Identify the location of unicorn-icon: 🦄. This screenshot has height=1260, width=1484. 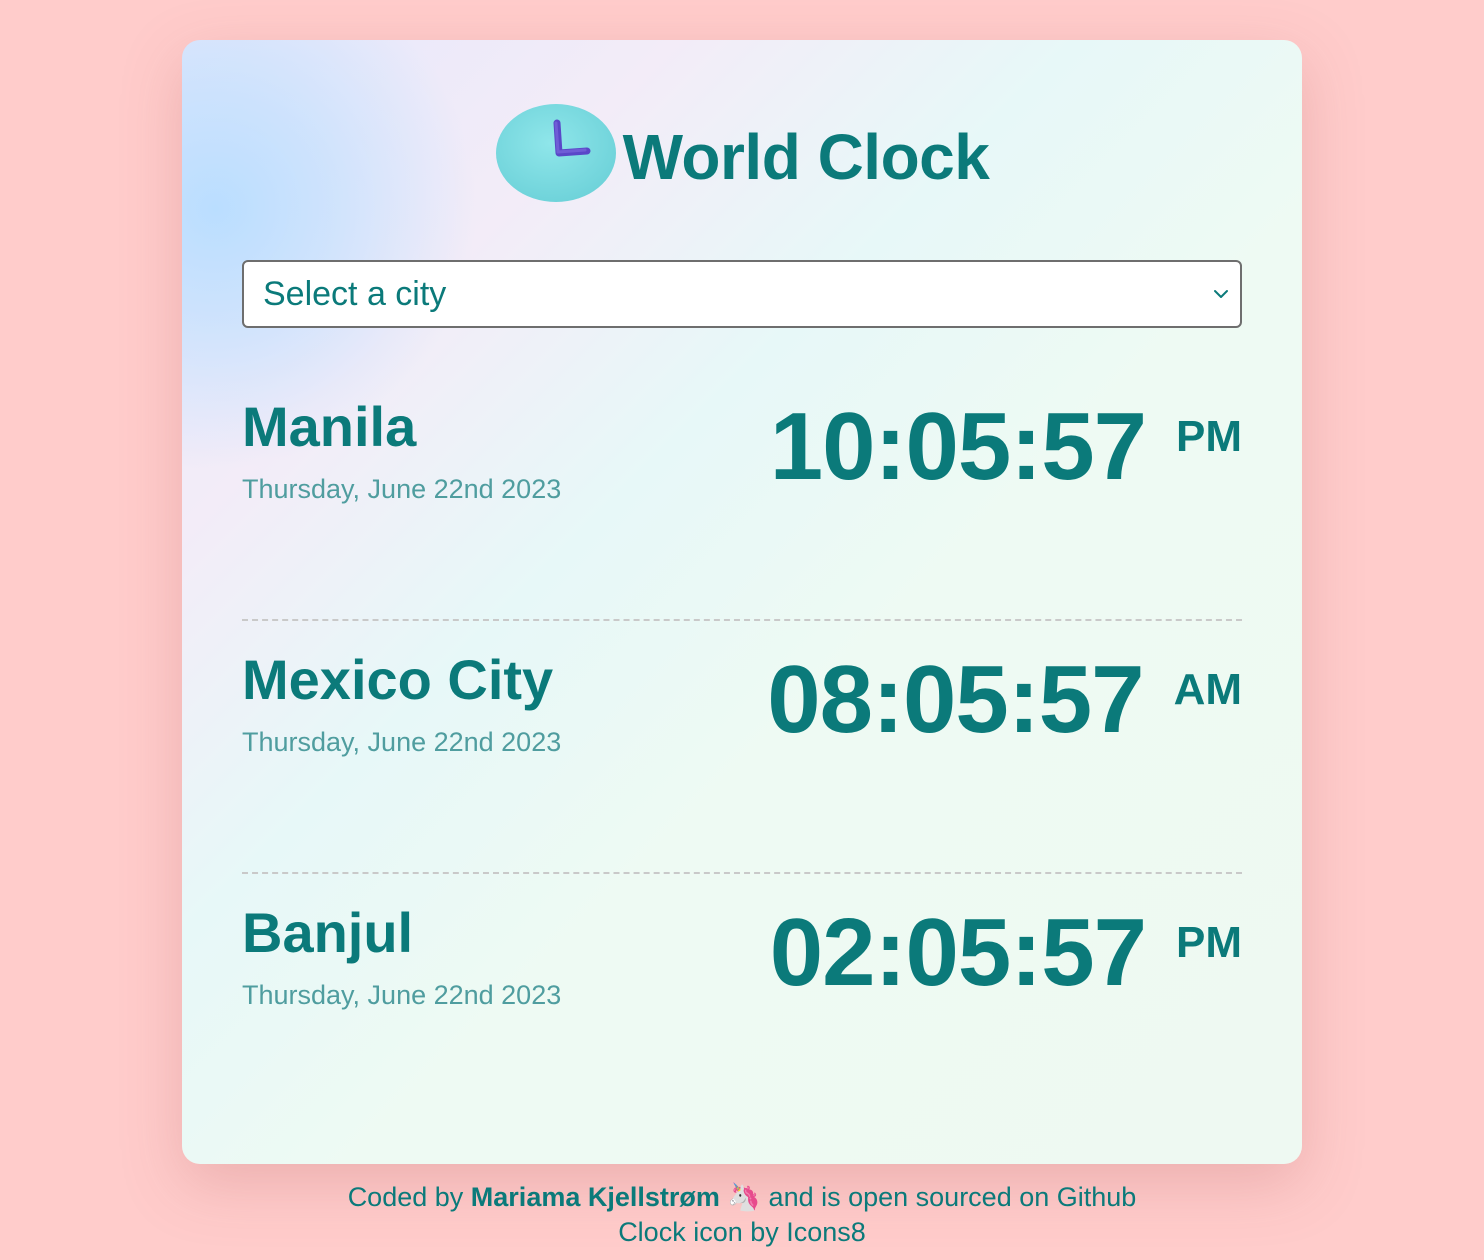
(744, 1197).